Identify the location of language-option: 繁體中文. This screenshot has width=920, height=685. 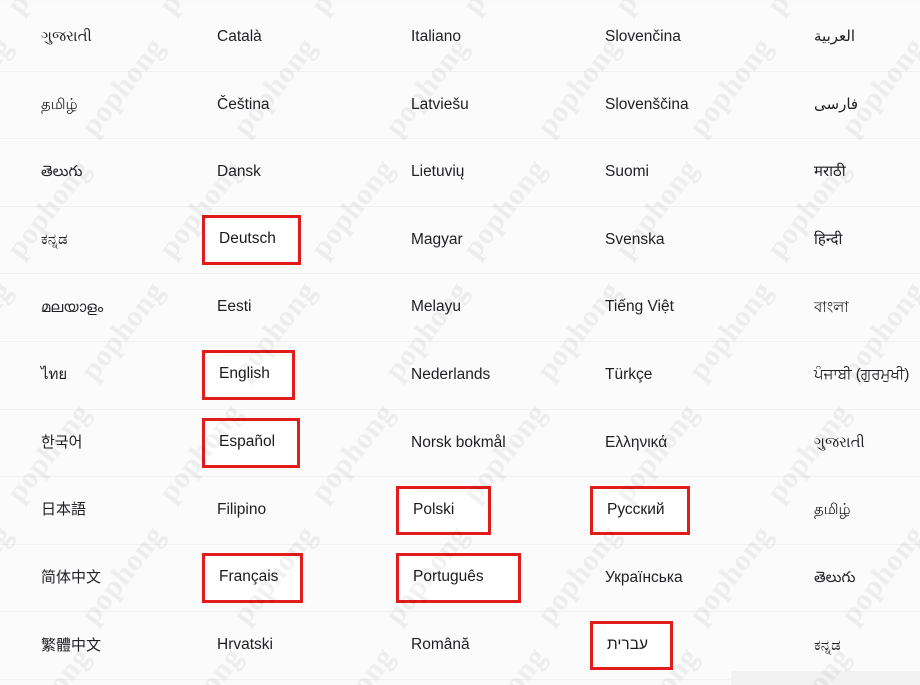
(100, 646).